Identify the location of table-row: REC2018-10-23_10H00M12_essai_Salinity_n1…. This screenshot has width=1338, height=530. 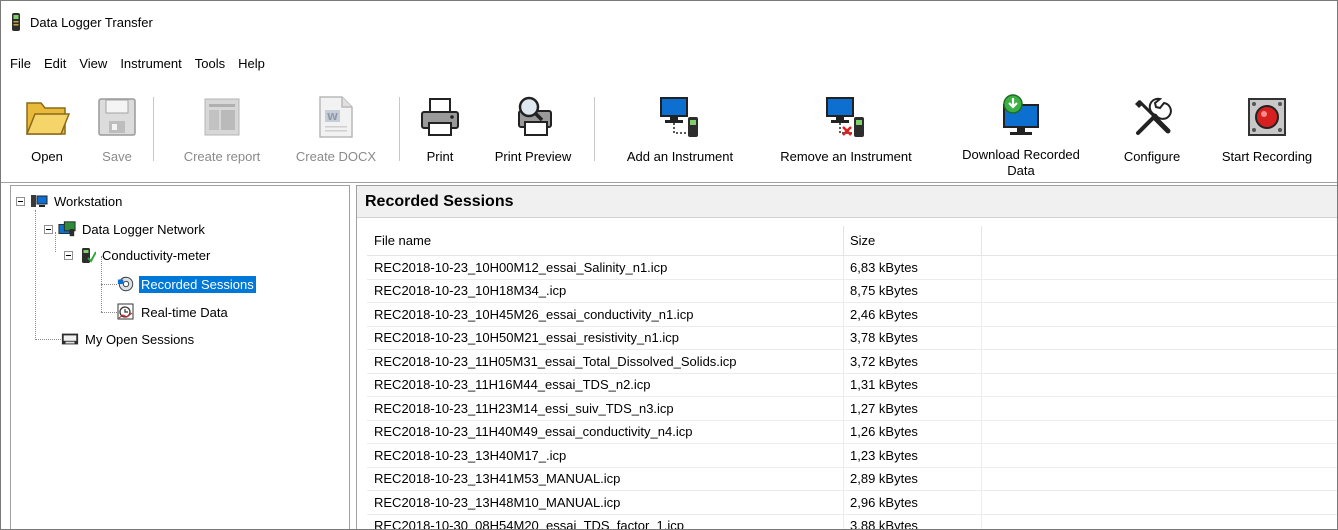
(852, 268).